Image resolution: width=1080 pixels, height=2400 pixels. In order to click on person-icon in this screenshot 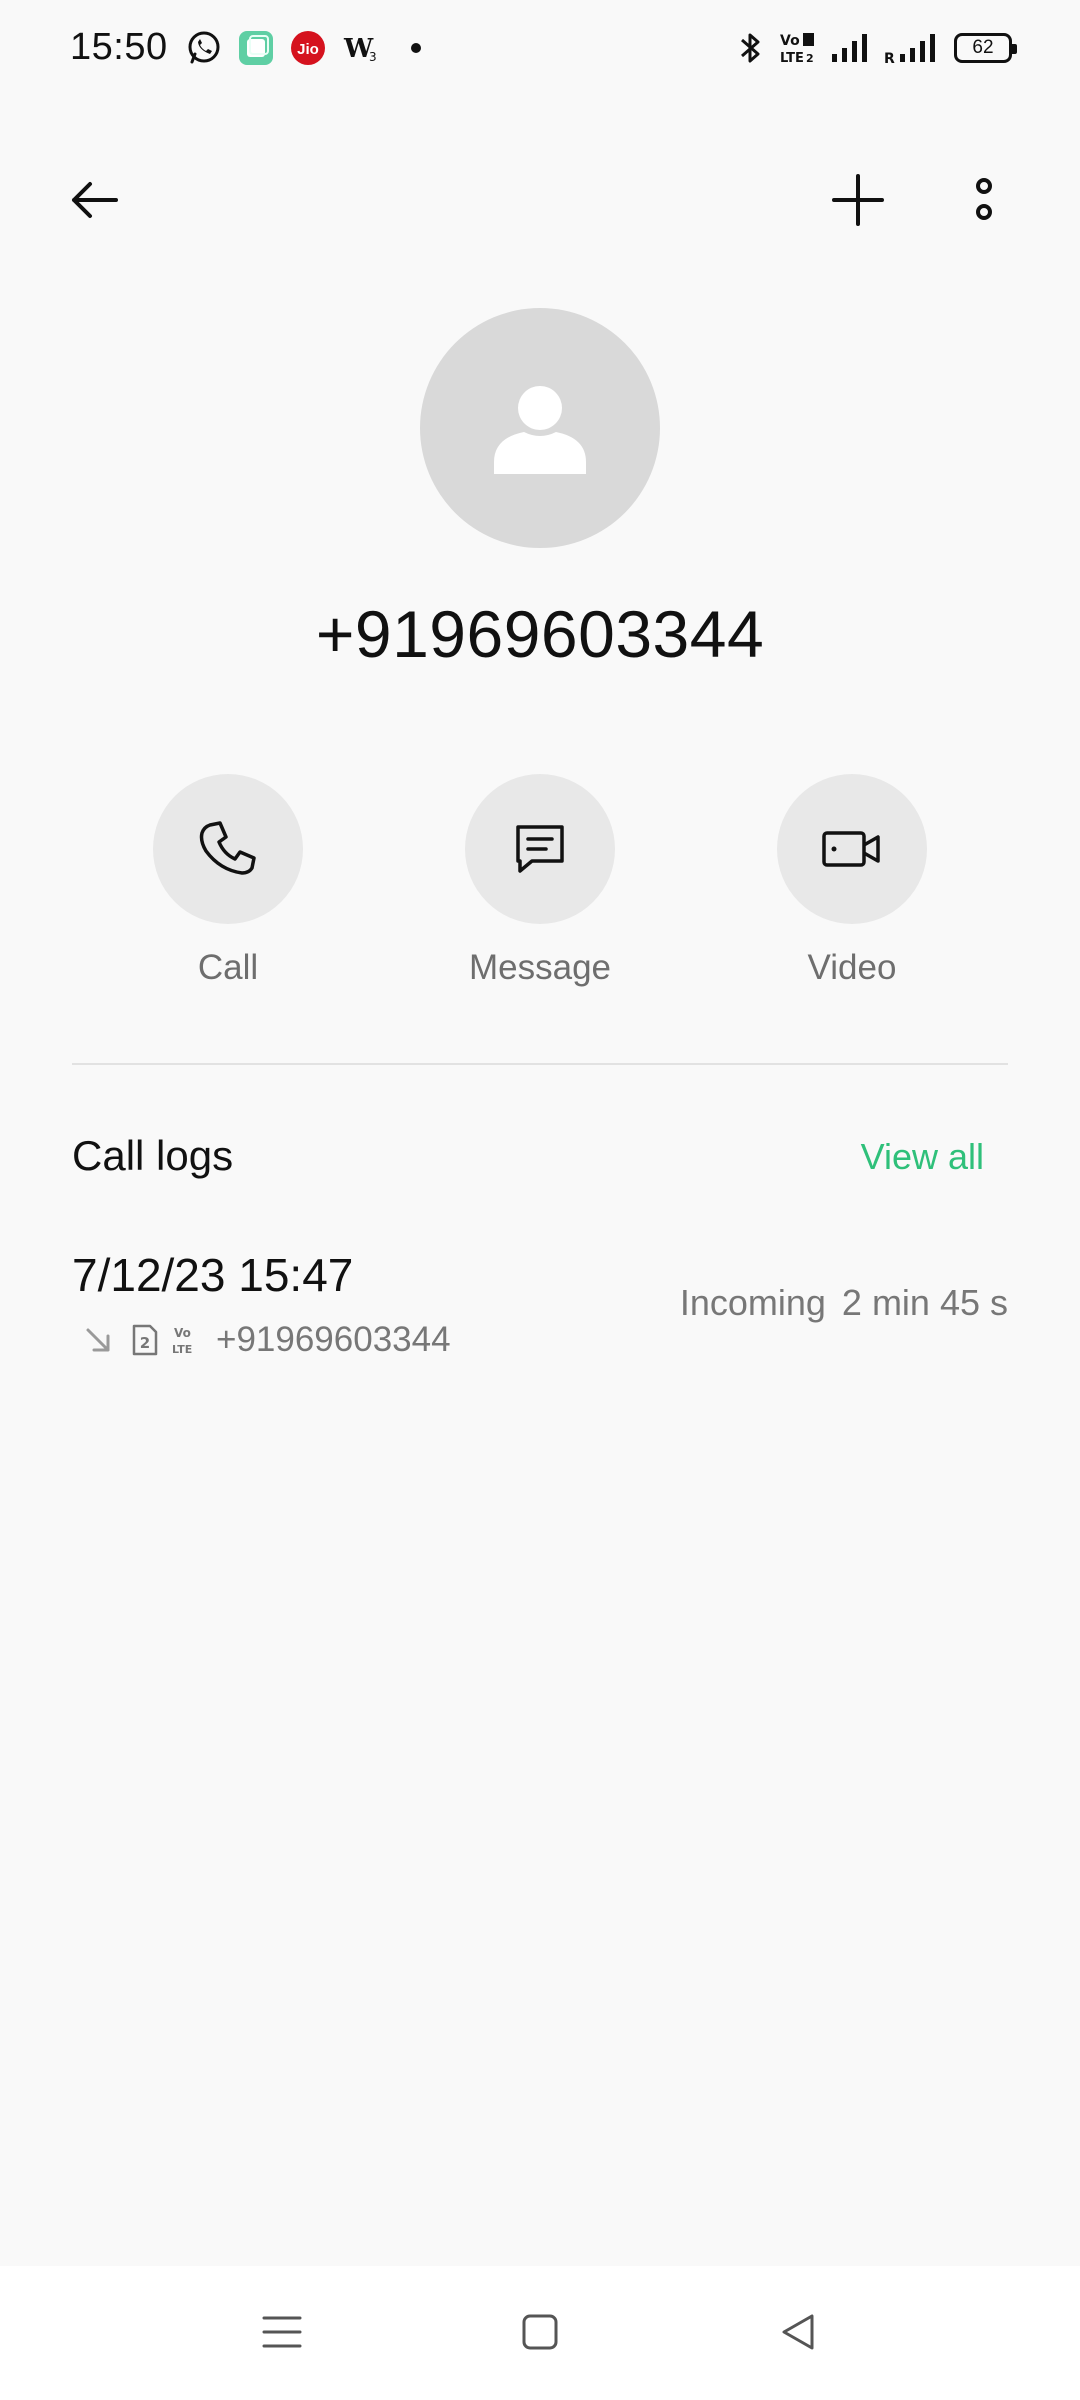, I will do `click(540, 430)`.